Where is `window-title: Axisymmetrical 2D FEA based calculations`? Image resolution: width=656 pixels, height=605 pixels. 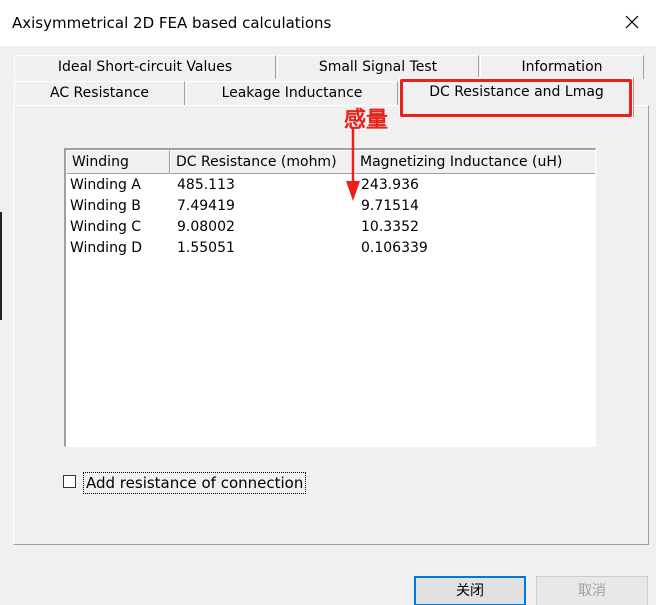
window-title: Axisymmetrical 2D FEA based calculations is located at coordinates (172, 23).